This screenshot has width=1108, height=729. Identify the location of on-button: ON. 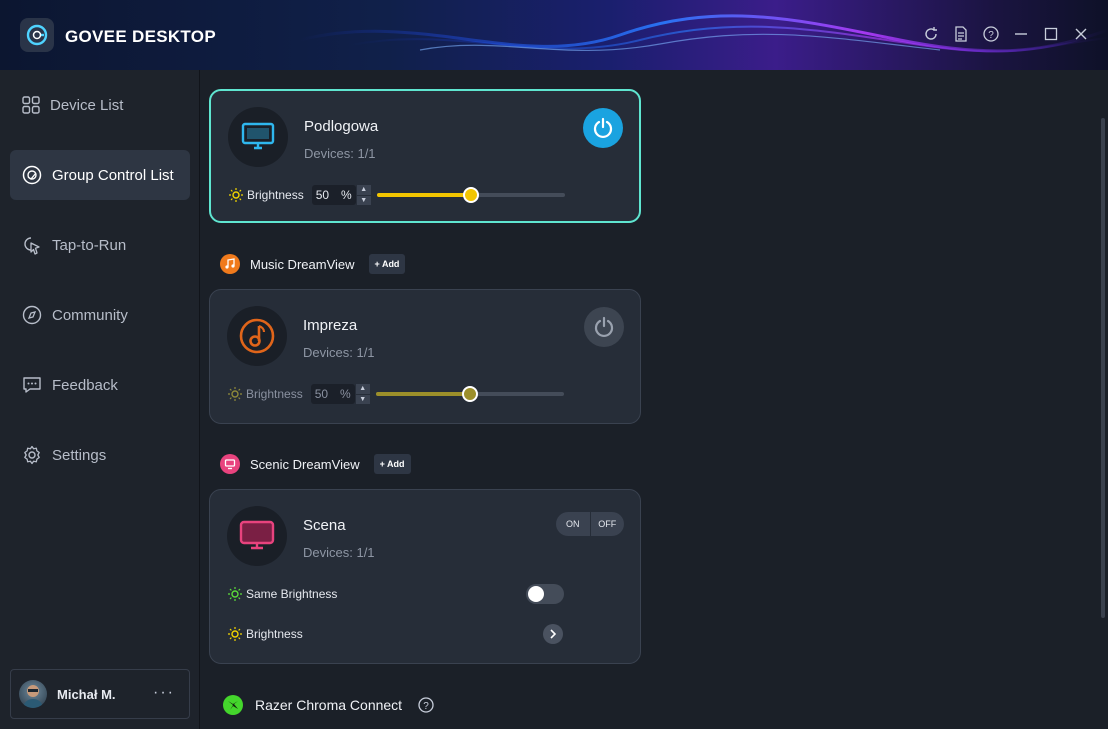
(573, 524).